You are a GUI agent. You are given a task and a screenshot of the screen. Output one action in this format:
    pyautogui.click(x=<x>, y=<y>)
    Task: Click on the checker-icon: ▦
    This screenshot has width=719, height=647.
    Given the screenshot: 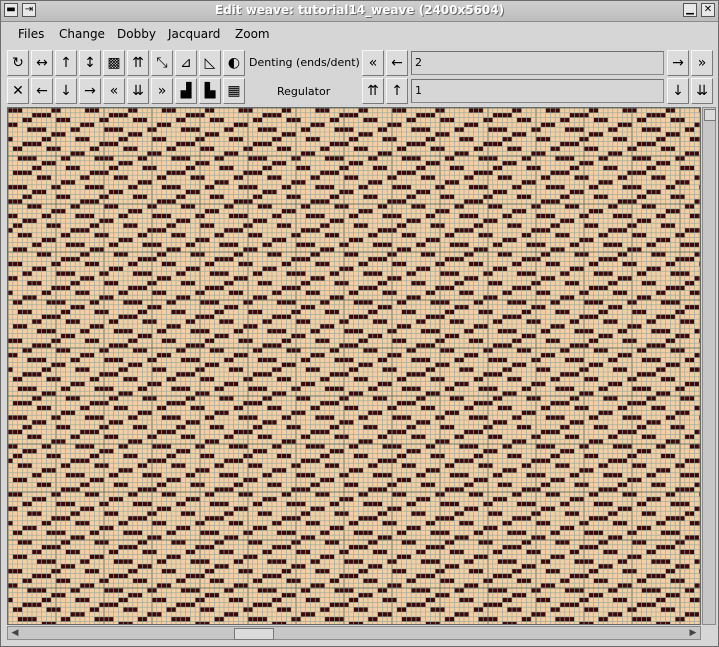 What is the action you would take?
    pyautogui.click(x=234, y=91)
    